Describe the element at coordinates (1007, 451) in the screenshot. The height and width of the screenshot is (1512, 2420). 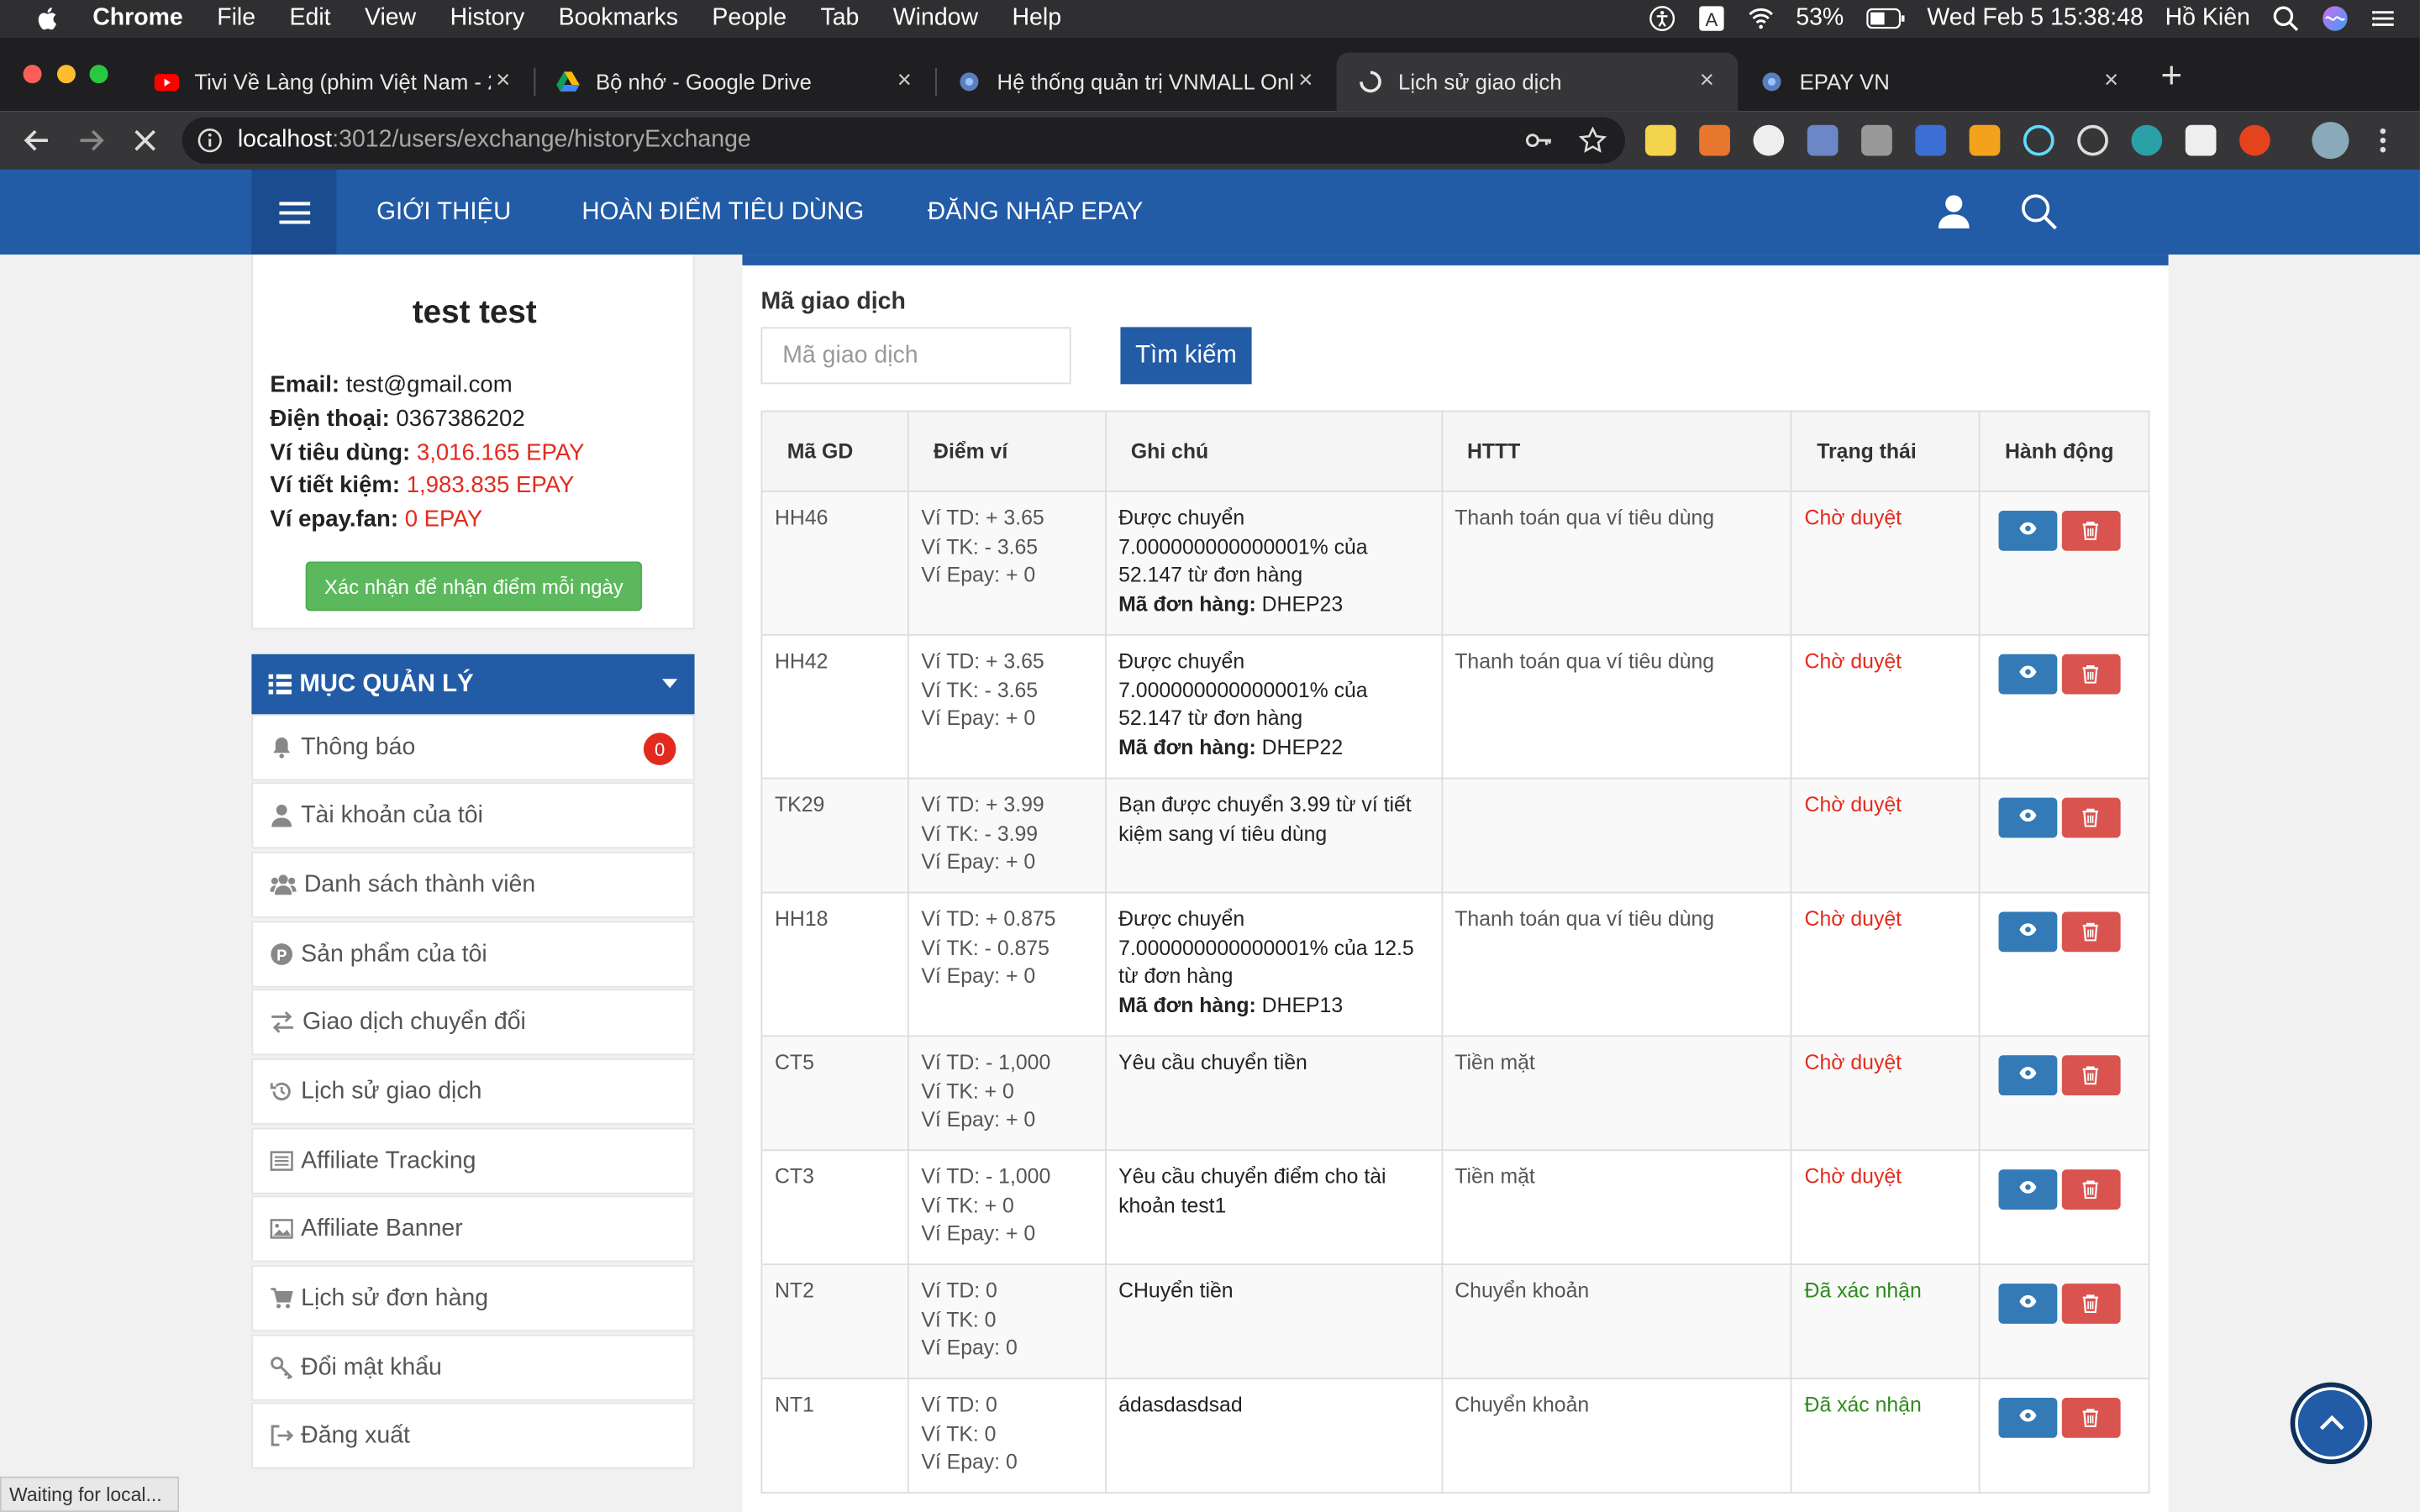
I see `col-header-wallet-points: Điểm ví` at that location.